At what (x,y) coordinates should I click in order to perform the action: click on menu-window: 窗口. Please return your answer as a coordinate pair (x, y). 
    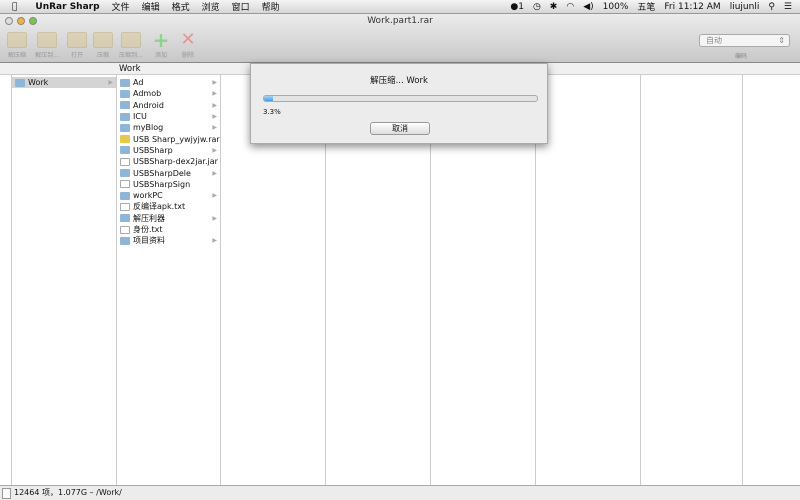
    Looking at the image, I should click on (241, 6).